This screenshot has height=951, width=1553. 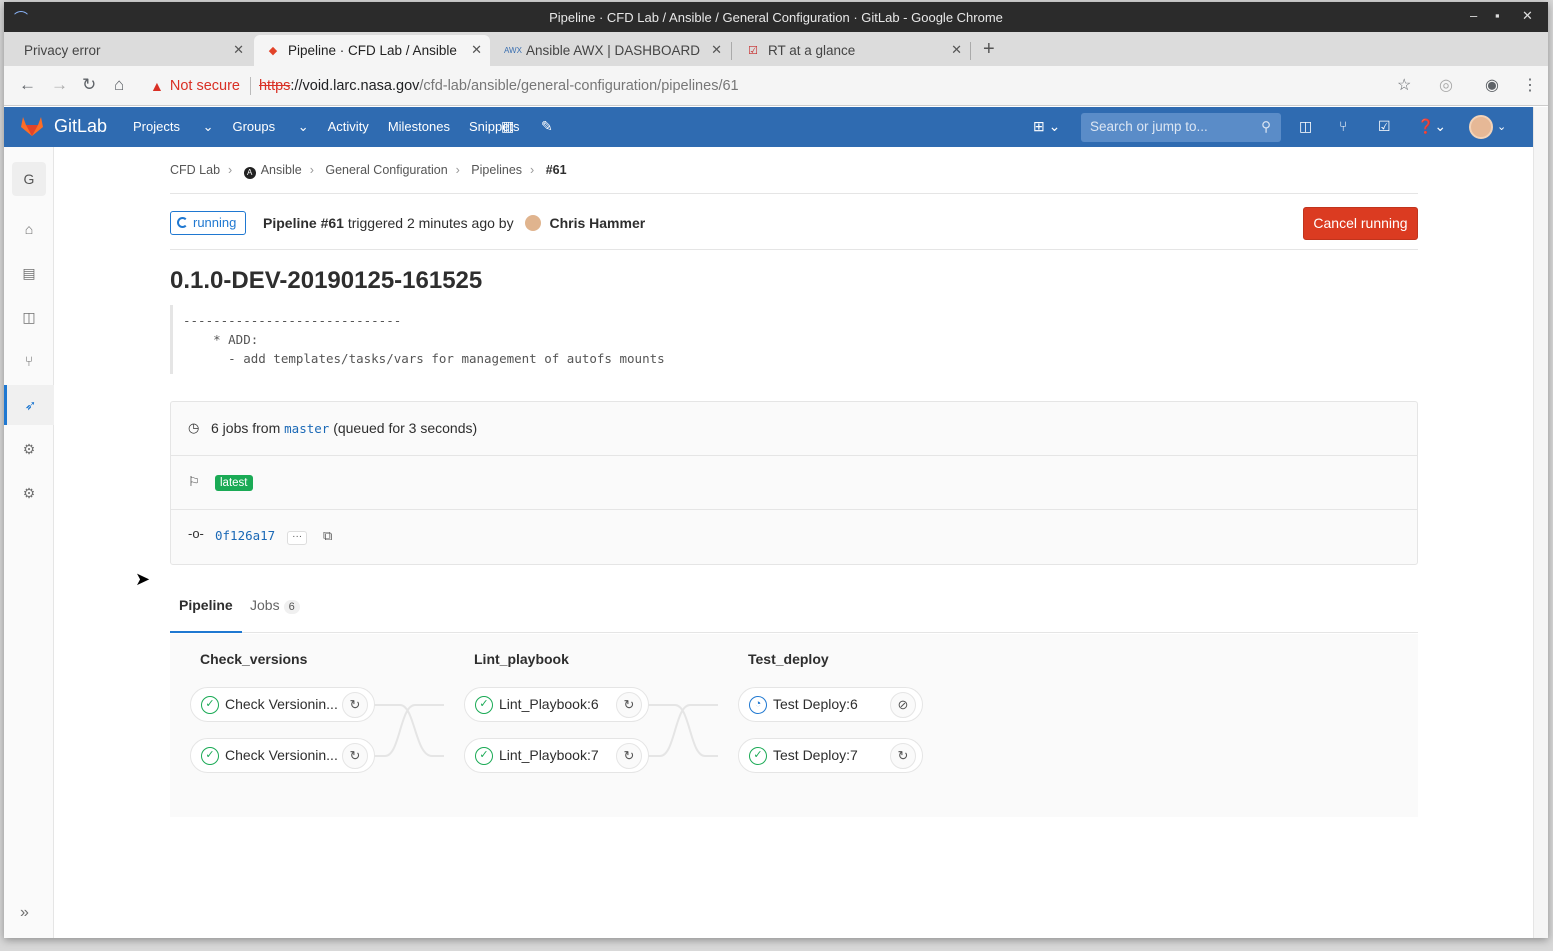 I want to click on jobs-count-text: 6 jobs from, so click(x=246, y=428).